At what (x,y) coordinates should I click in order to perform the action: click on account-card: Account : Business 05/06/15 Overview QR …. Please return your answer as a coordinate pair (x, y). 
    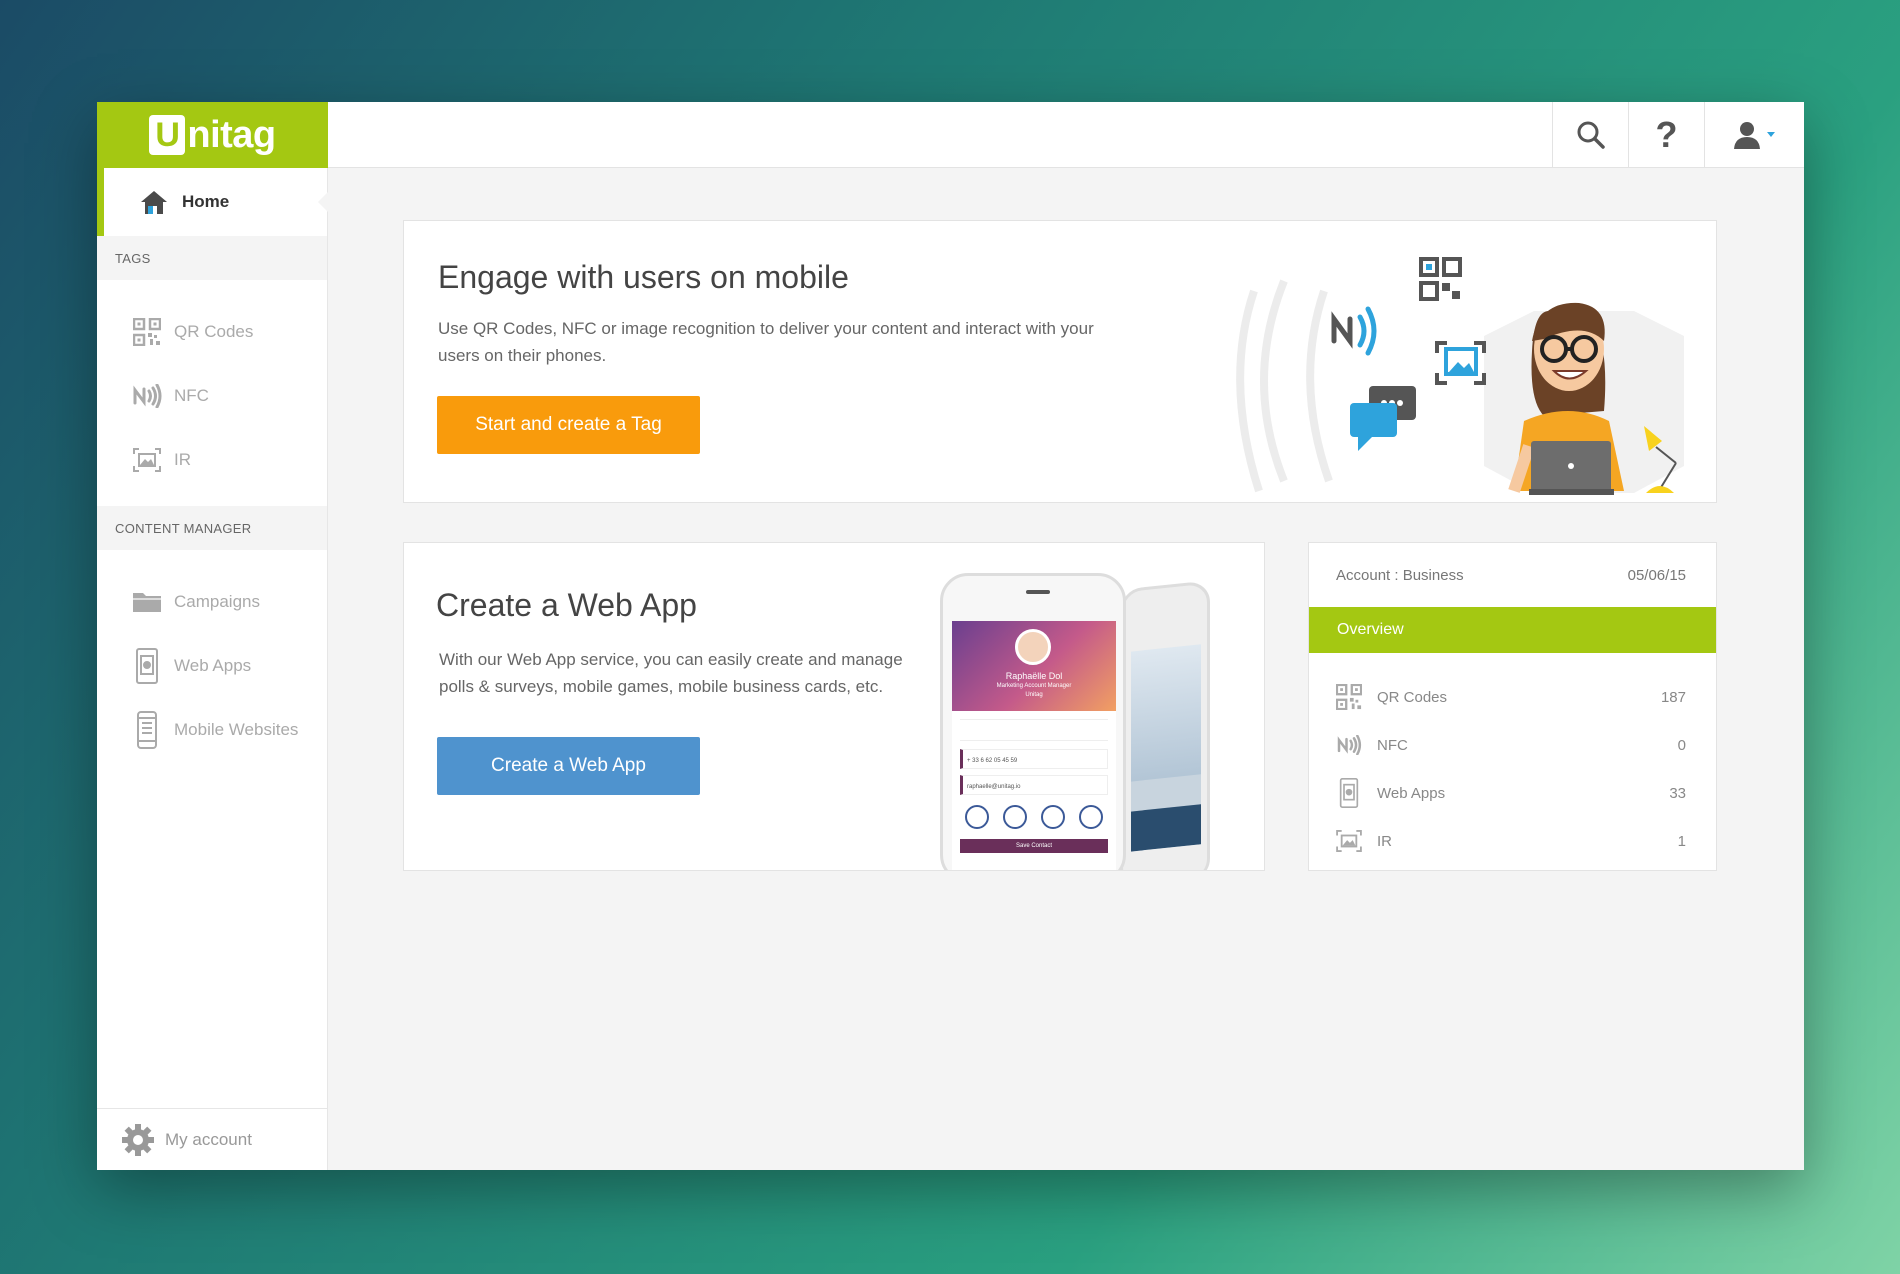
    Looking at the image, I should click on (1512, 706).